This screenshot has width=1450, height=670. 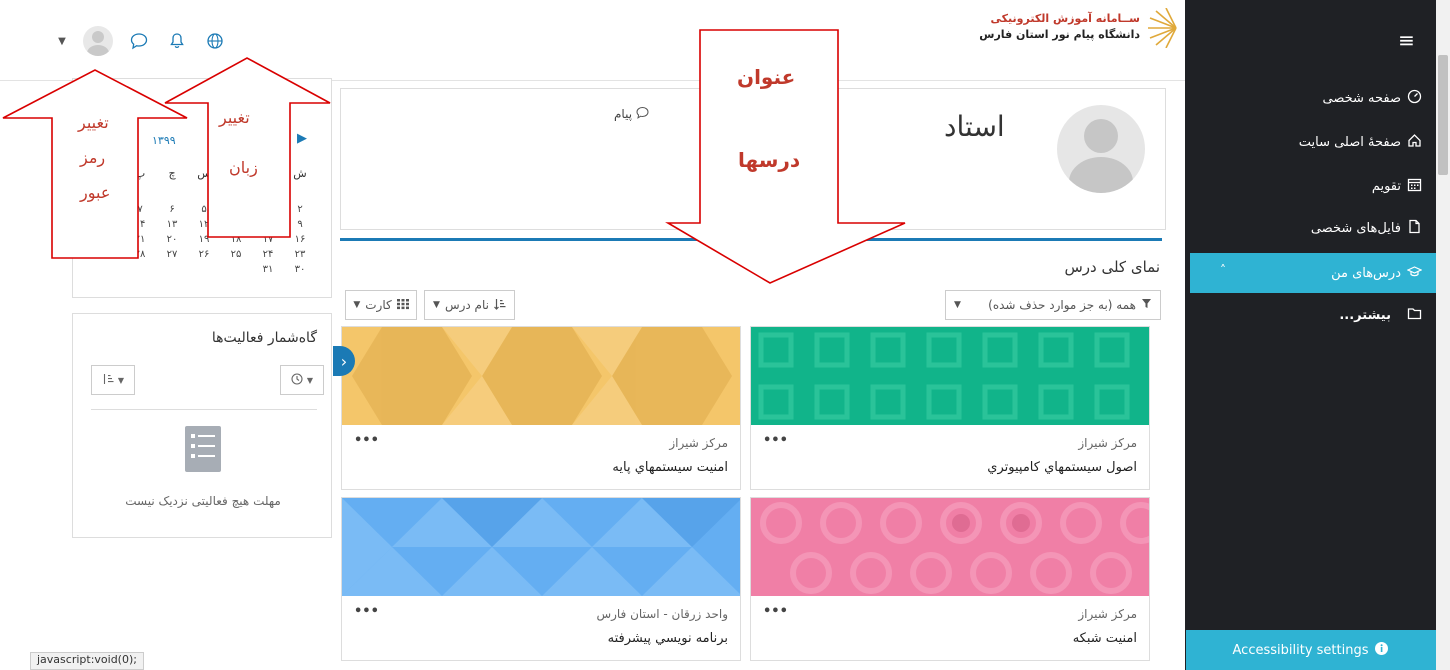 I want to click on calendar-day: ۱۶, so click(x=300, y=239).